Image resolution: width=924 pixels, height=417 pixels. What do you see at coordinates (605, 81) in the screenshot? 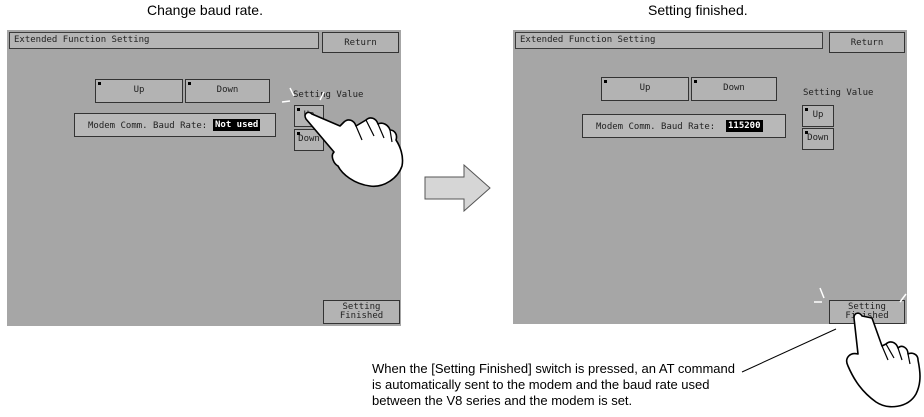
I see `right-up-indicator` at bounding box center [605, 81].